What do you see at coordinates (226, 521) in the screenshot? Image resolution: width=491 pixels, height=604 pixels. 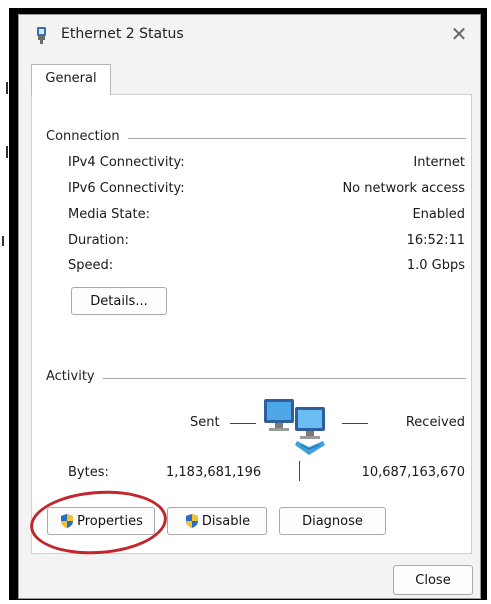 I see `disable-button-label: Disable` at bounding box center [226, 521].